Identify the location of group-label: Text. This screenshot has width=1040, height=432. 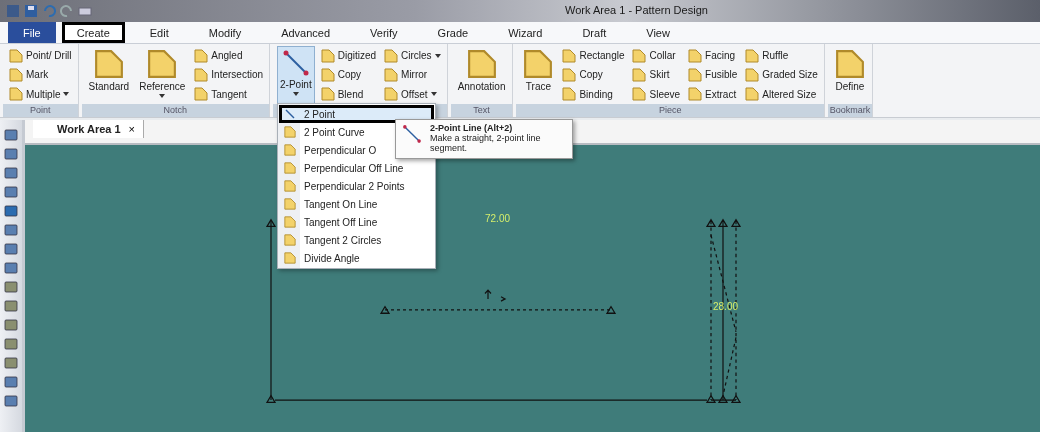
(481, 110).